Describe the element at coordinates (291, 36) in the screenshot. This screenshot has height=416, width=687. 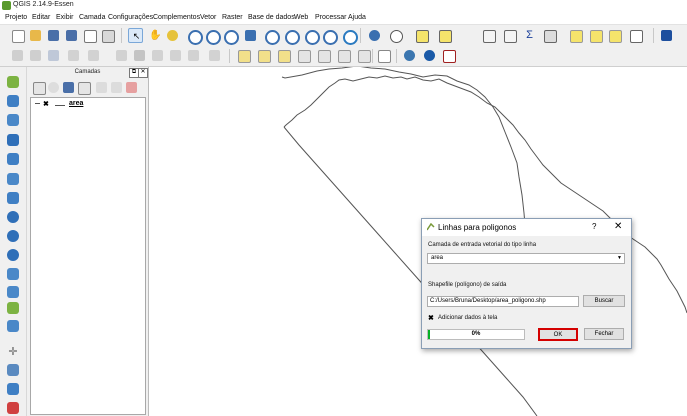
I see `zoom-to-layer-icon` at that location.